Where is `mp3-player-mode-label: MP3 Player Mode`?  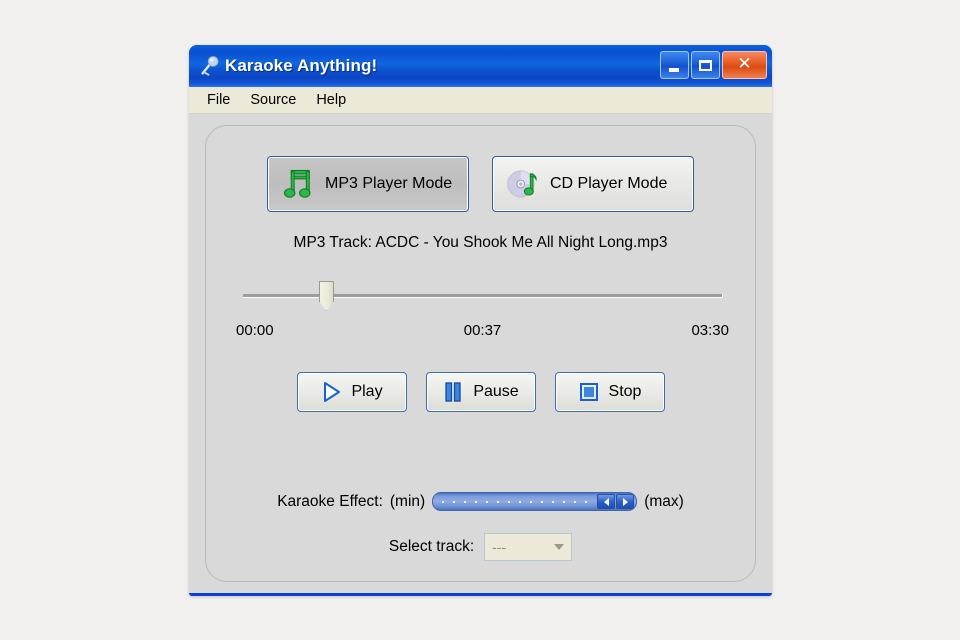
mp3-player-mode-label: MP3 Player Mode is located at coordinates (389, 183).